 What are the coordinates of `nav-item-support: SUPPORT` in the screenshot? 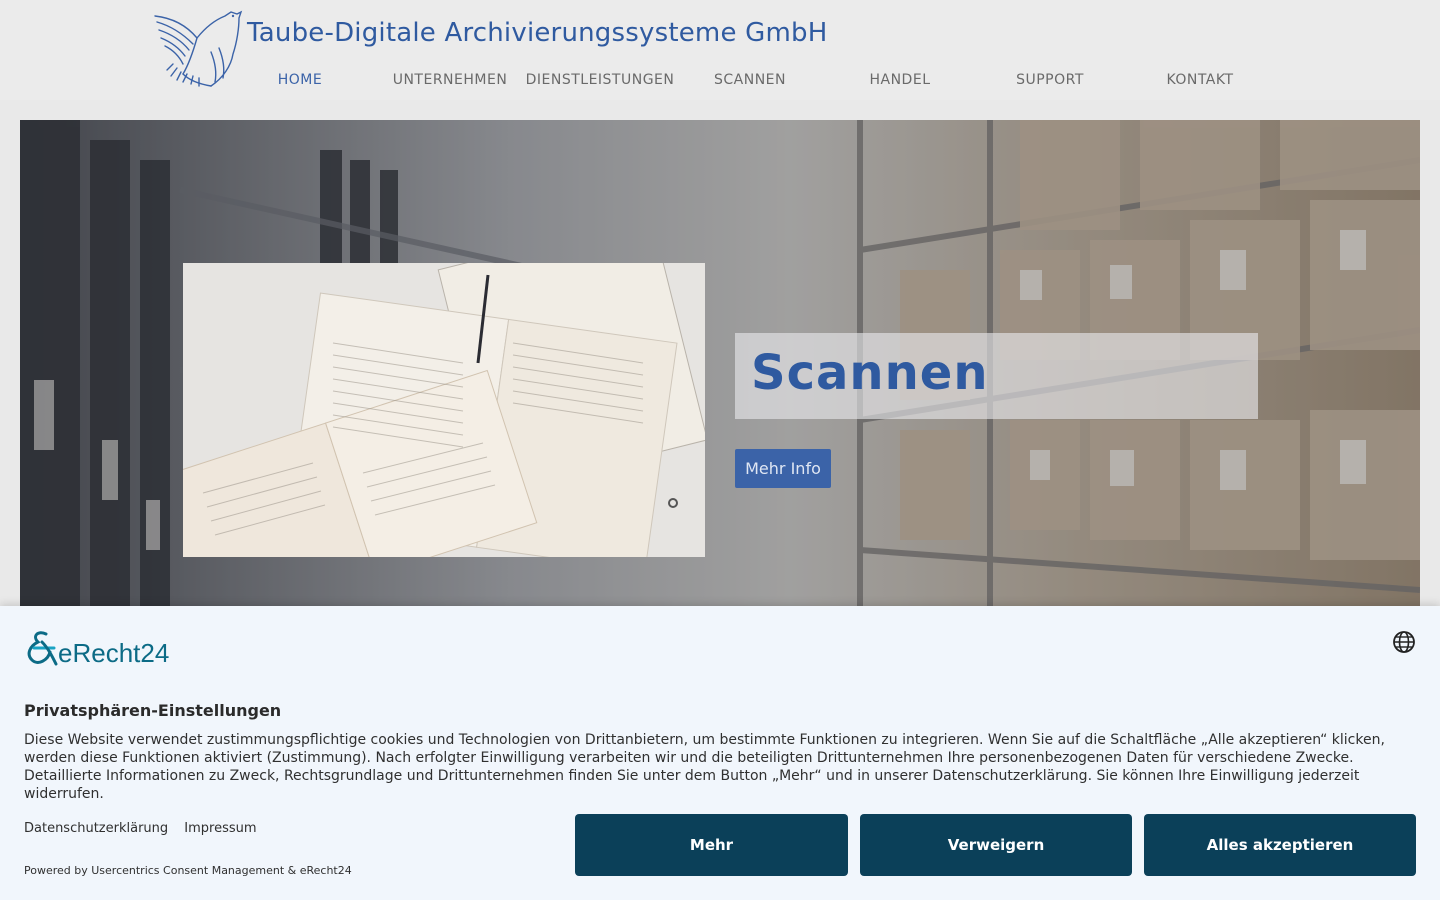 It's located at (1050, 80).